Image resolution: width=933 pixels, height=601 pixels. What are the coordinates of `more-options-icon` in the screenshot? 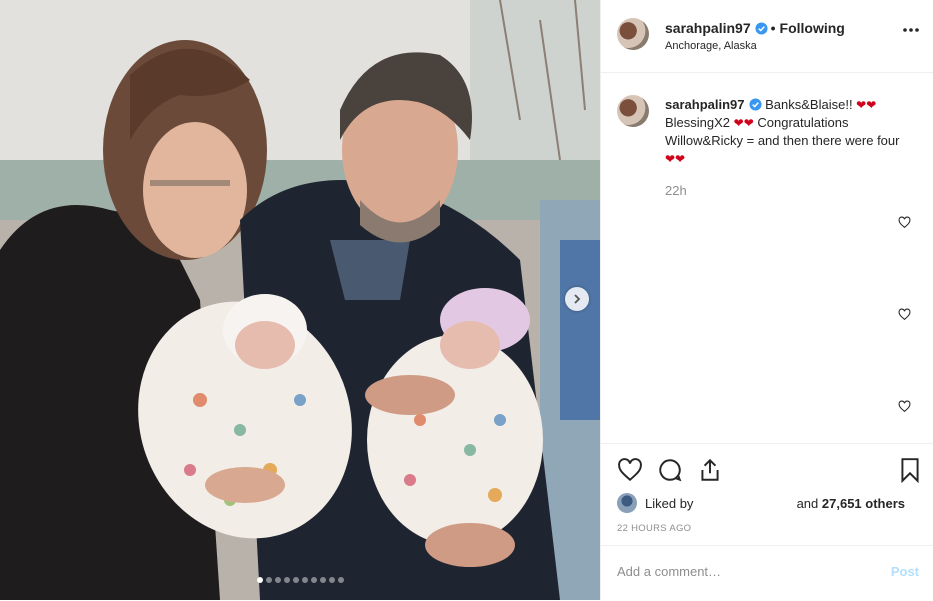 It's located at (911, 30).